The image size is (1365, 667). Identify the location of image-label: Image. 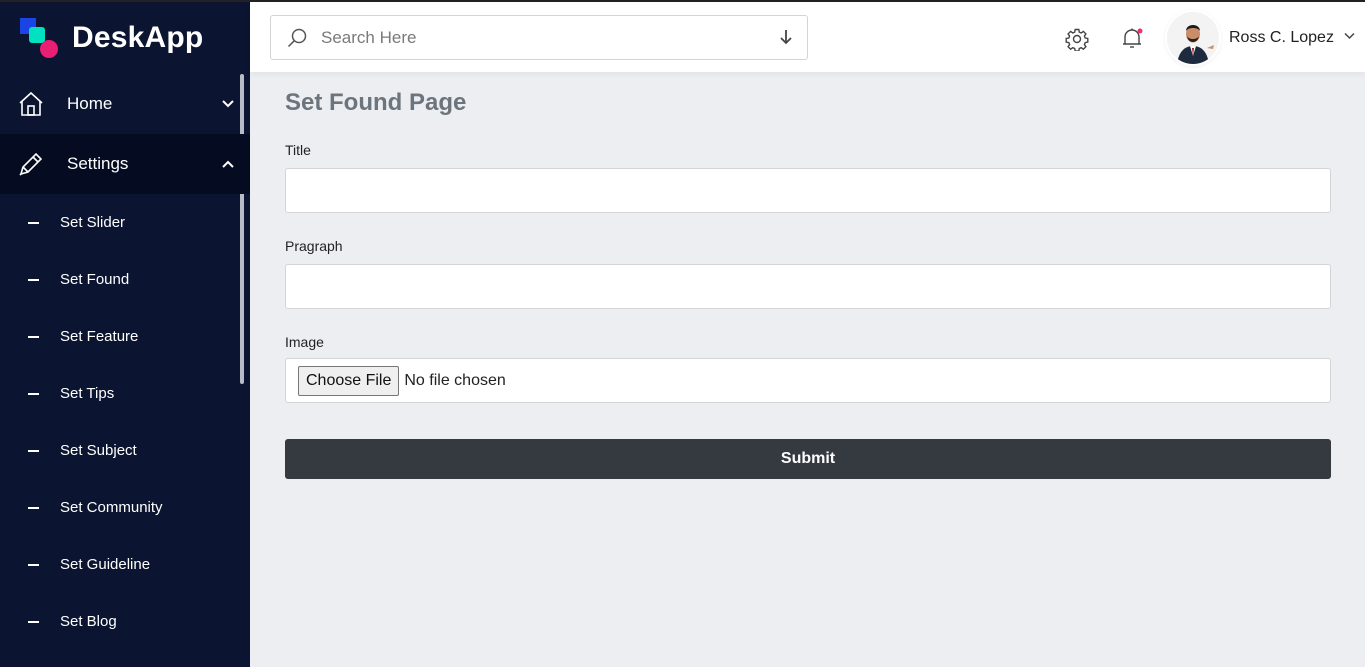
(304, 342).